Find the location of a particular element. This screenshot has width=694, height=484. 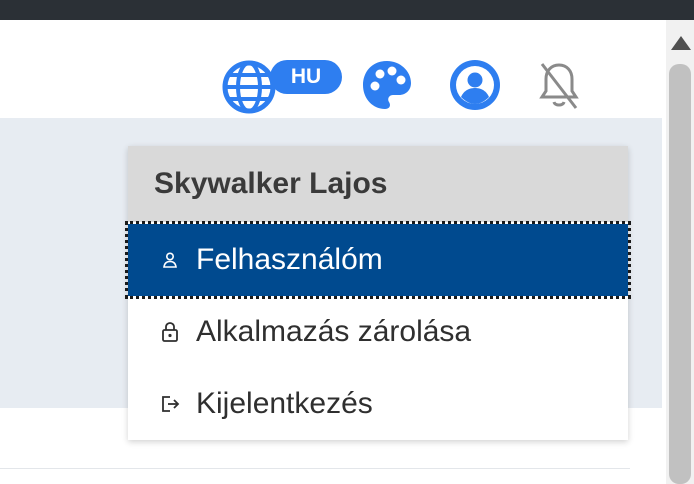

menu-item-lock-app: Alkalmazás zárolása is located at coordinates (378, 332).